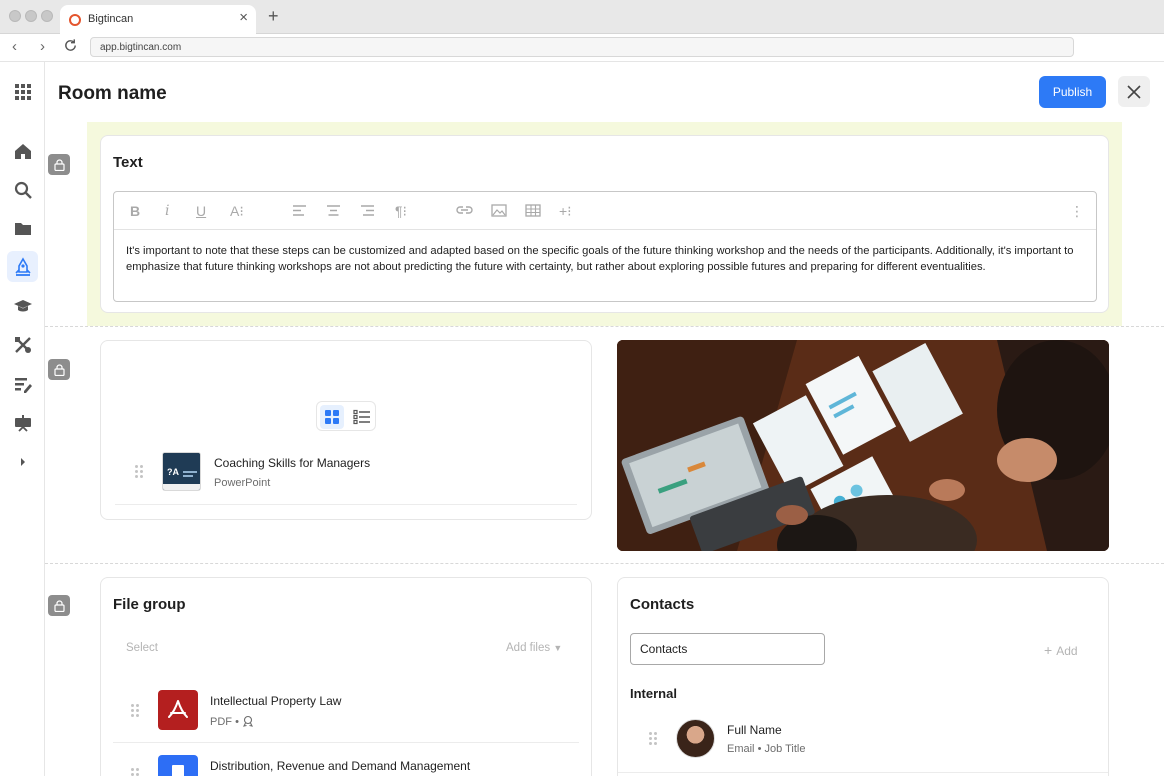 The height and width of the screenshot is (776, 1164). What do you see at coordinates (332, 417) in the screenshot?
I see `grid-view-icon` at bounding box center [332, 417].